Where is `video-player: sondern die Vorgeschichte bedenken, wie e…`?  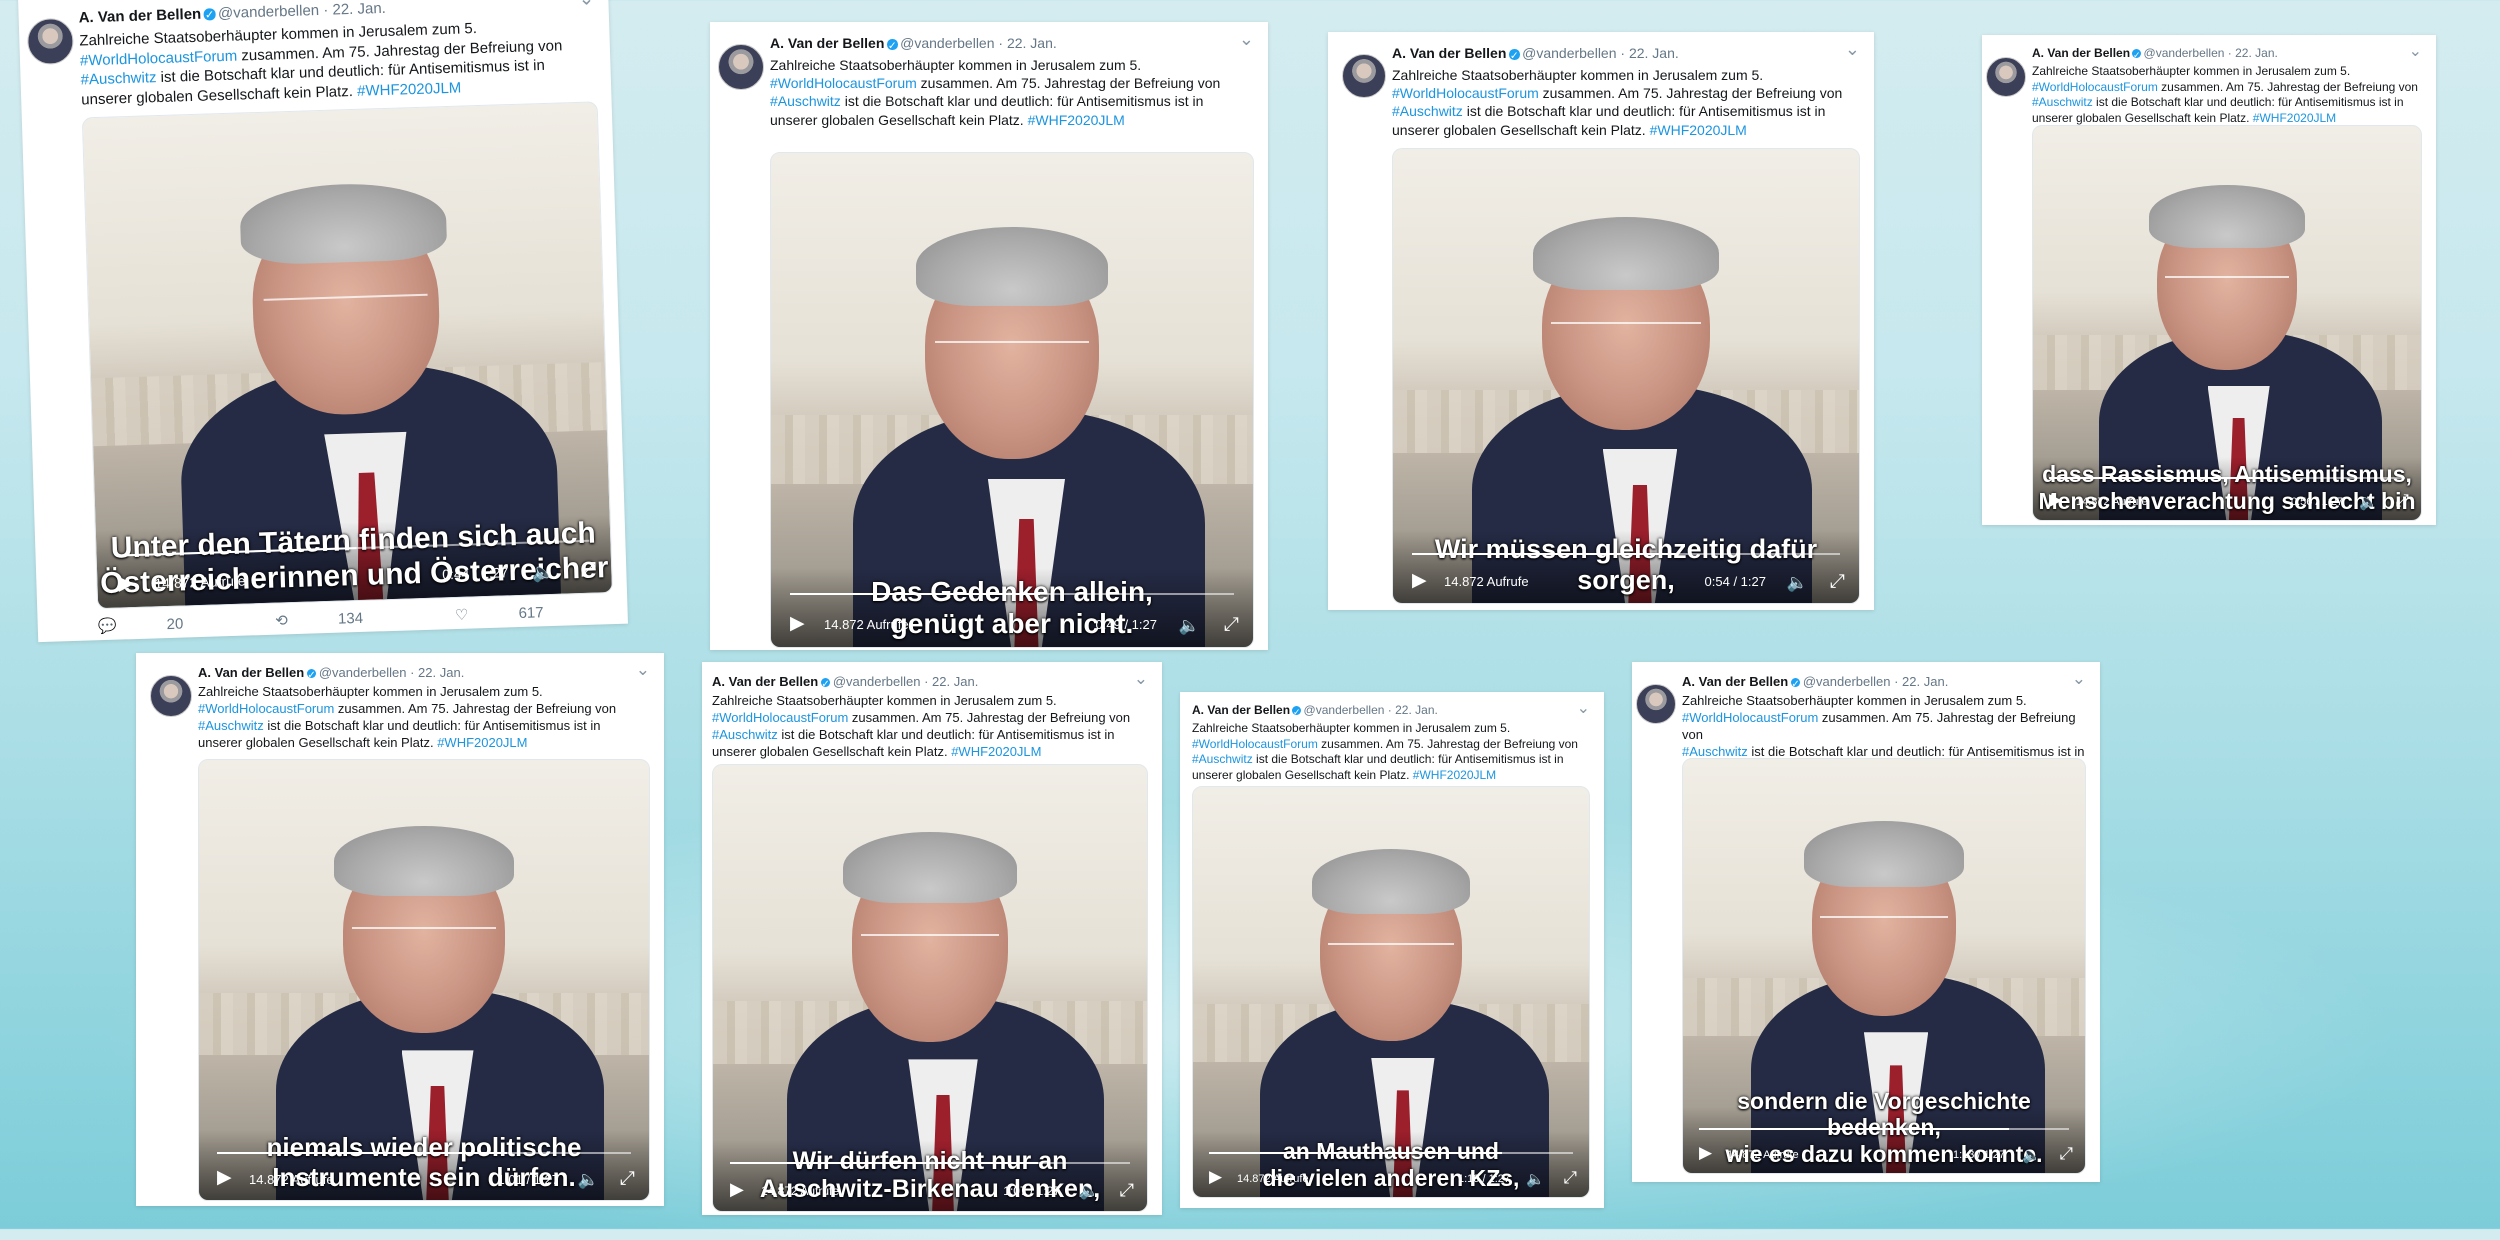
video-player: sondern die Vorgeschichte bedenken, wie e… is located at coordinates (1884, 966).